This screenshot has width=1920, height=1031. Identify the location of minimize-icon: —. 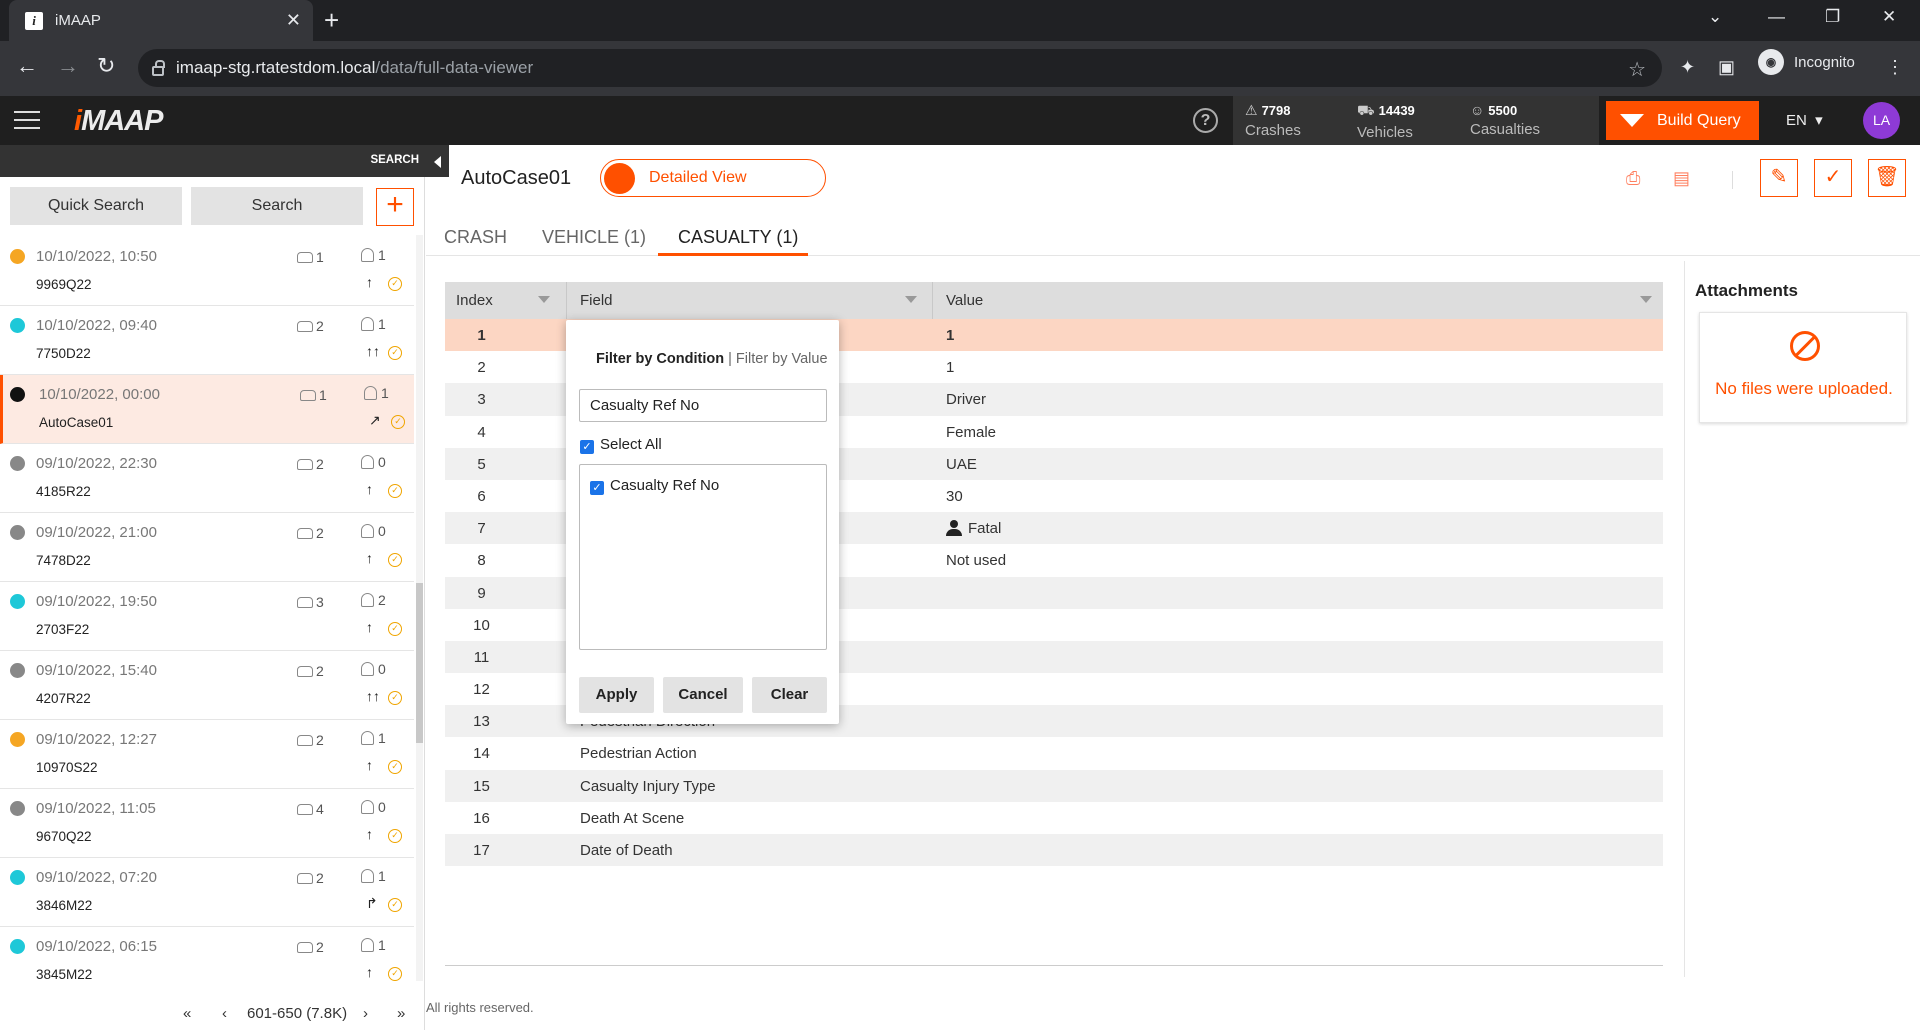
(1776, 17).